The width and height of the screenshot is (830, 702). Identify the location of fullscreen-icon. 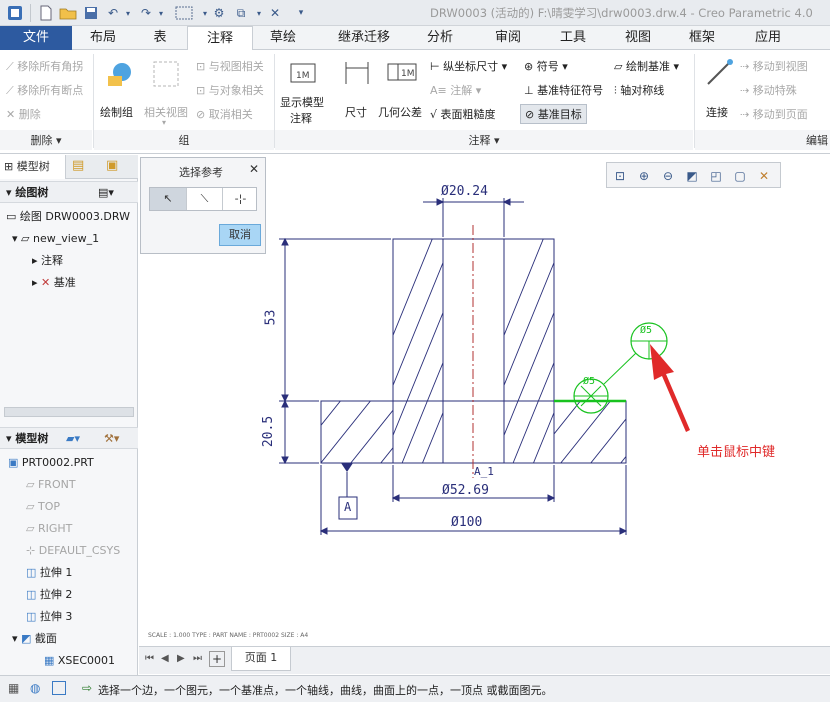
(59, 688).